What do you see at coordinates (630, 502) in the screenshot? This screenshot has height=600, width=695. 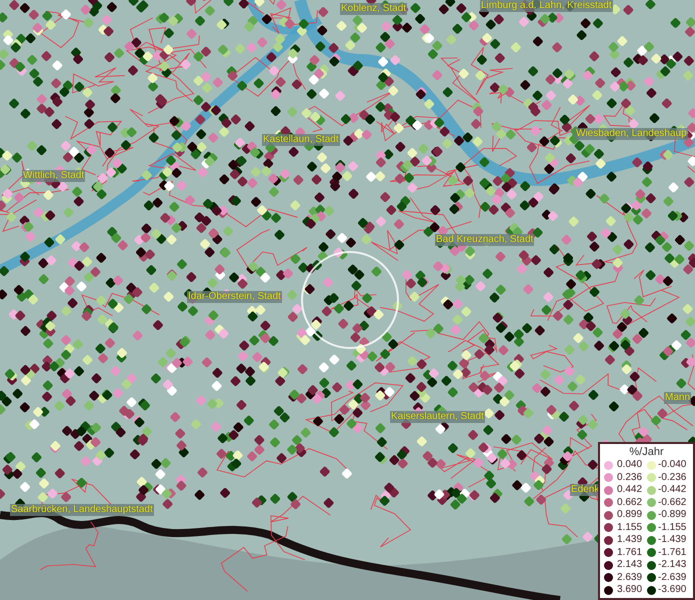 I see `legend-value: 0.662` at bounding box center [630, 502].